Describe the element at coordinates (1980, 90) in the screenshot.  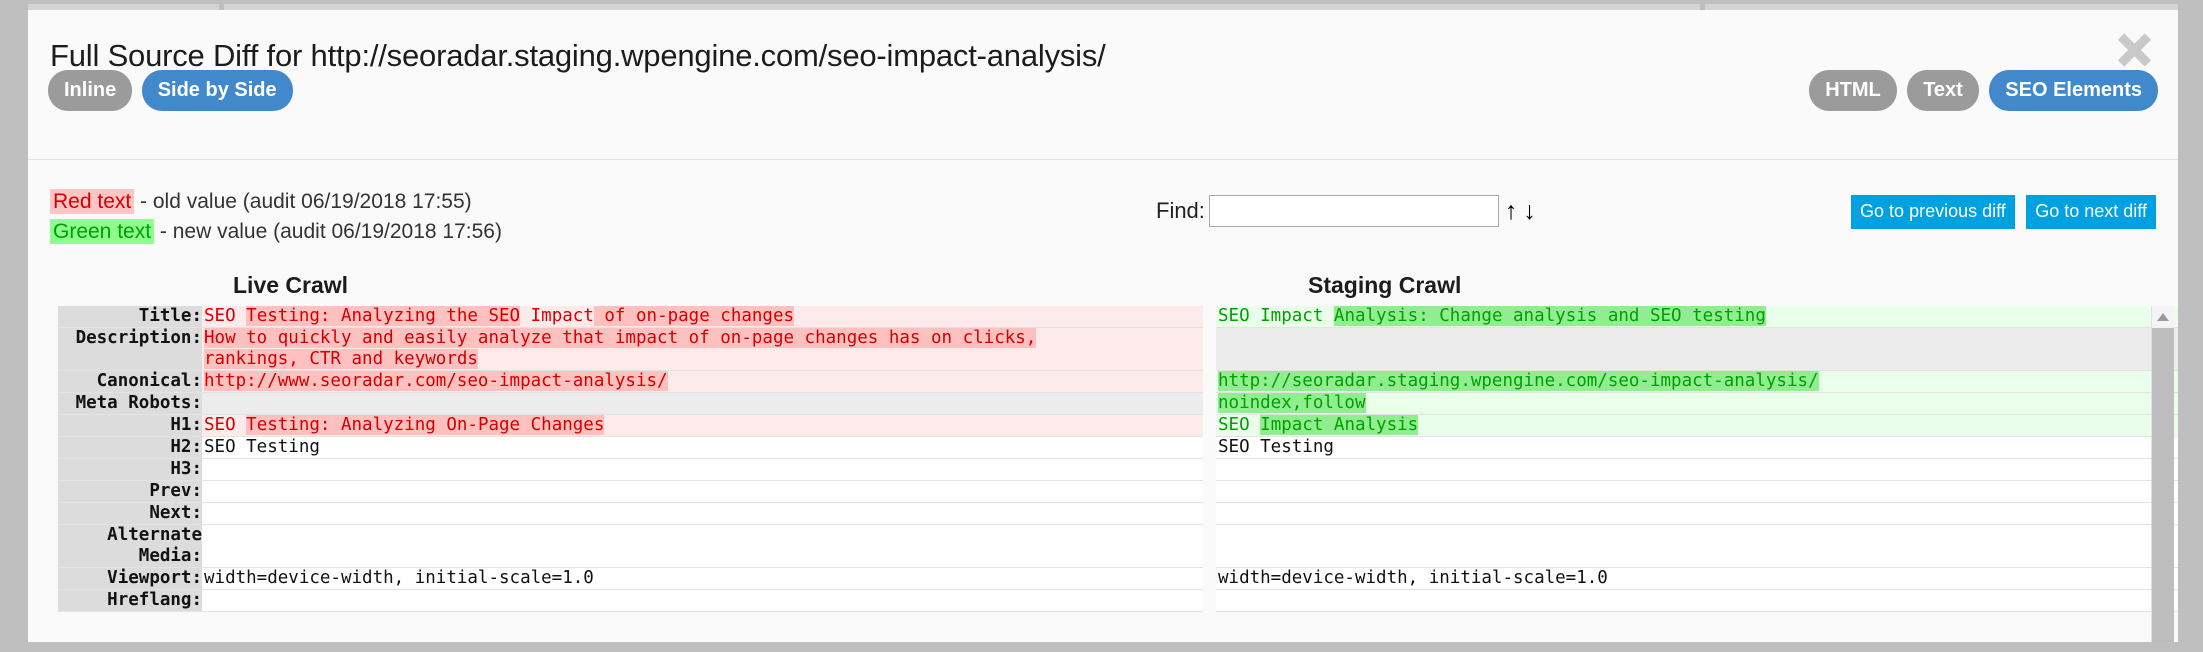
I see `format-toggle-group: HTML Text SEO Elements` at that location.